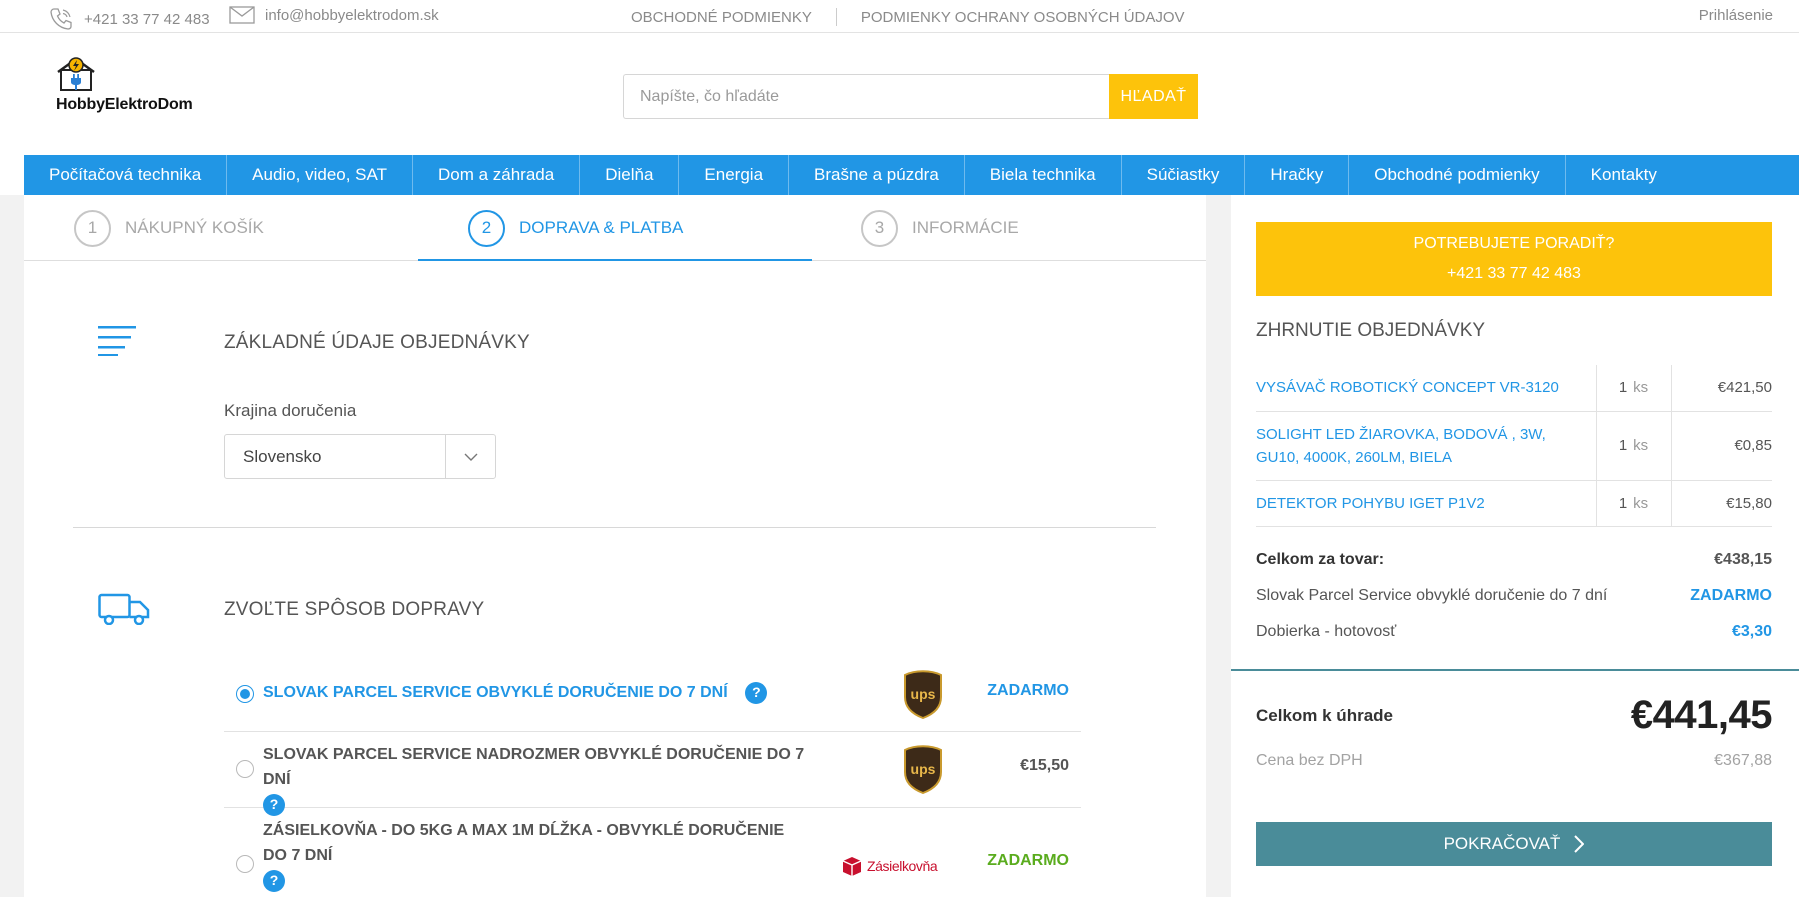  I want to click on step-shipping-payment: 2 DOPRAVA & PLATBA, so click(575, 228).